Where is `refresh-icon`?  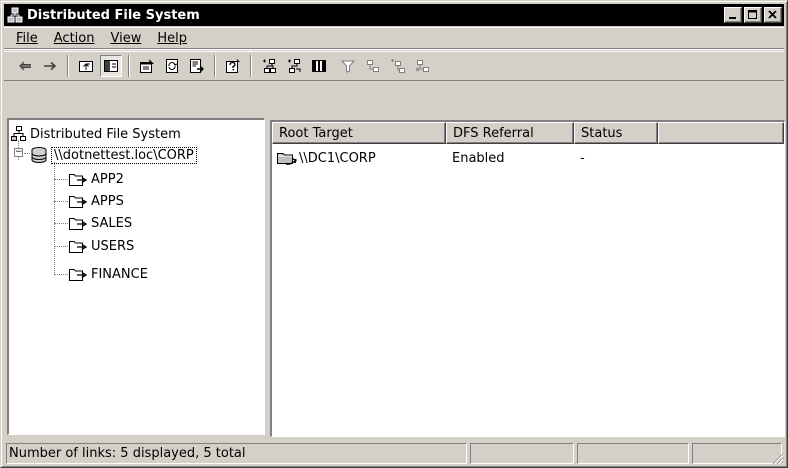 refresh-icon is located at coordinates (172, 66).